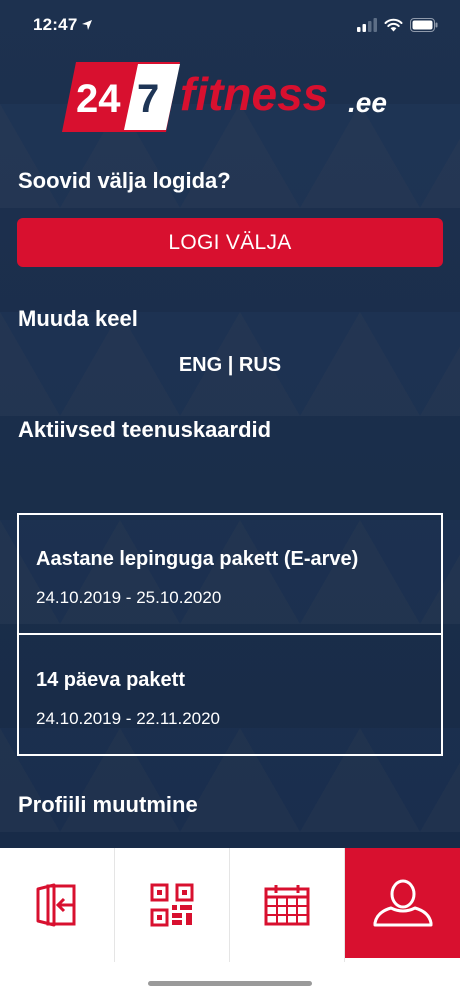 The image size is (460, 996). I want to click on logo-number-24: 24, so click(98, 99).